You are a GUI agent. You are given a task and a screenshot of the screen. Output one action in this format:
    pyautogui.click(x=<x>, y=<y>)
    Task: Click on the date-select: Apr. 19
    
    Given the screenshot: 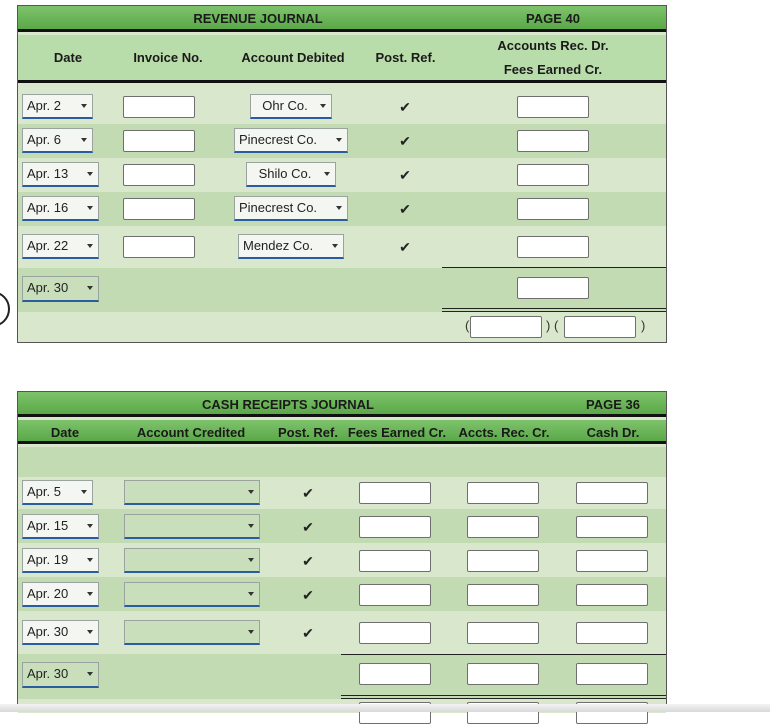 What is the action you would take?
    pyautogui.click(x=60, y=560)
    